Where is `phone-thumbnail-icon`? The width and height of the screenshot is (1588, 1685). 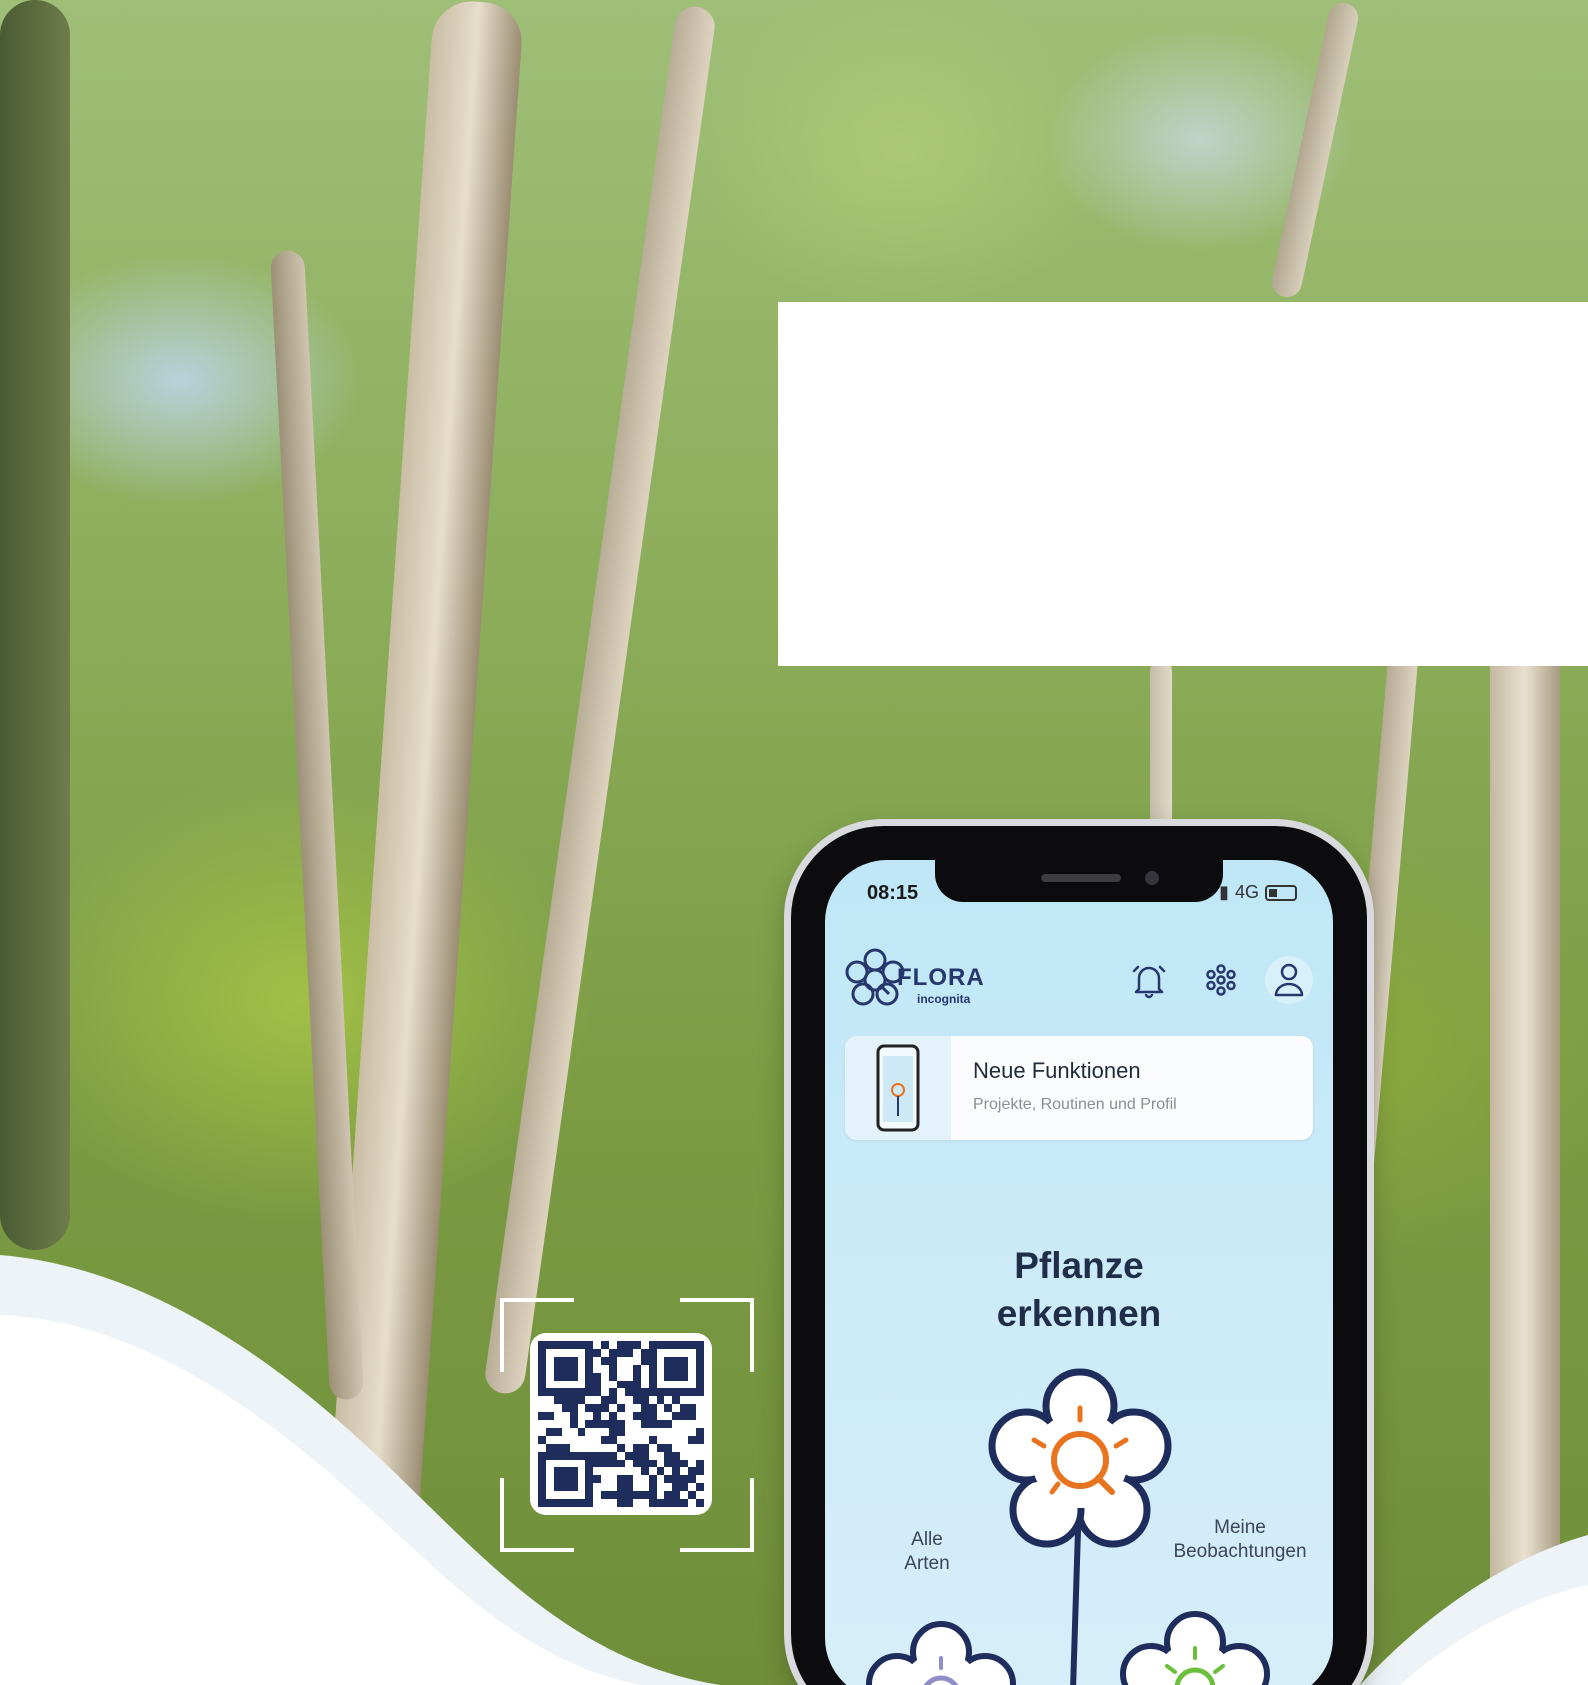 phone-thumbnail-icon is located at coordinates (898, 1088).